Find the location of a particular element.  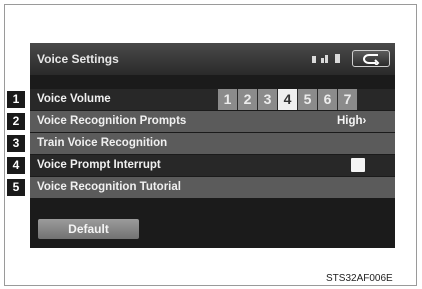

volume-option-5: 5 is located at coordinates (307, 99).